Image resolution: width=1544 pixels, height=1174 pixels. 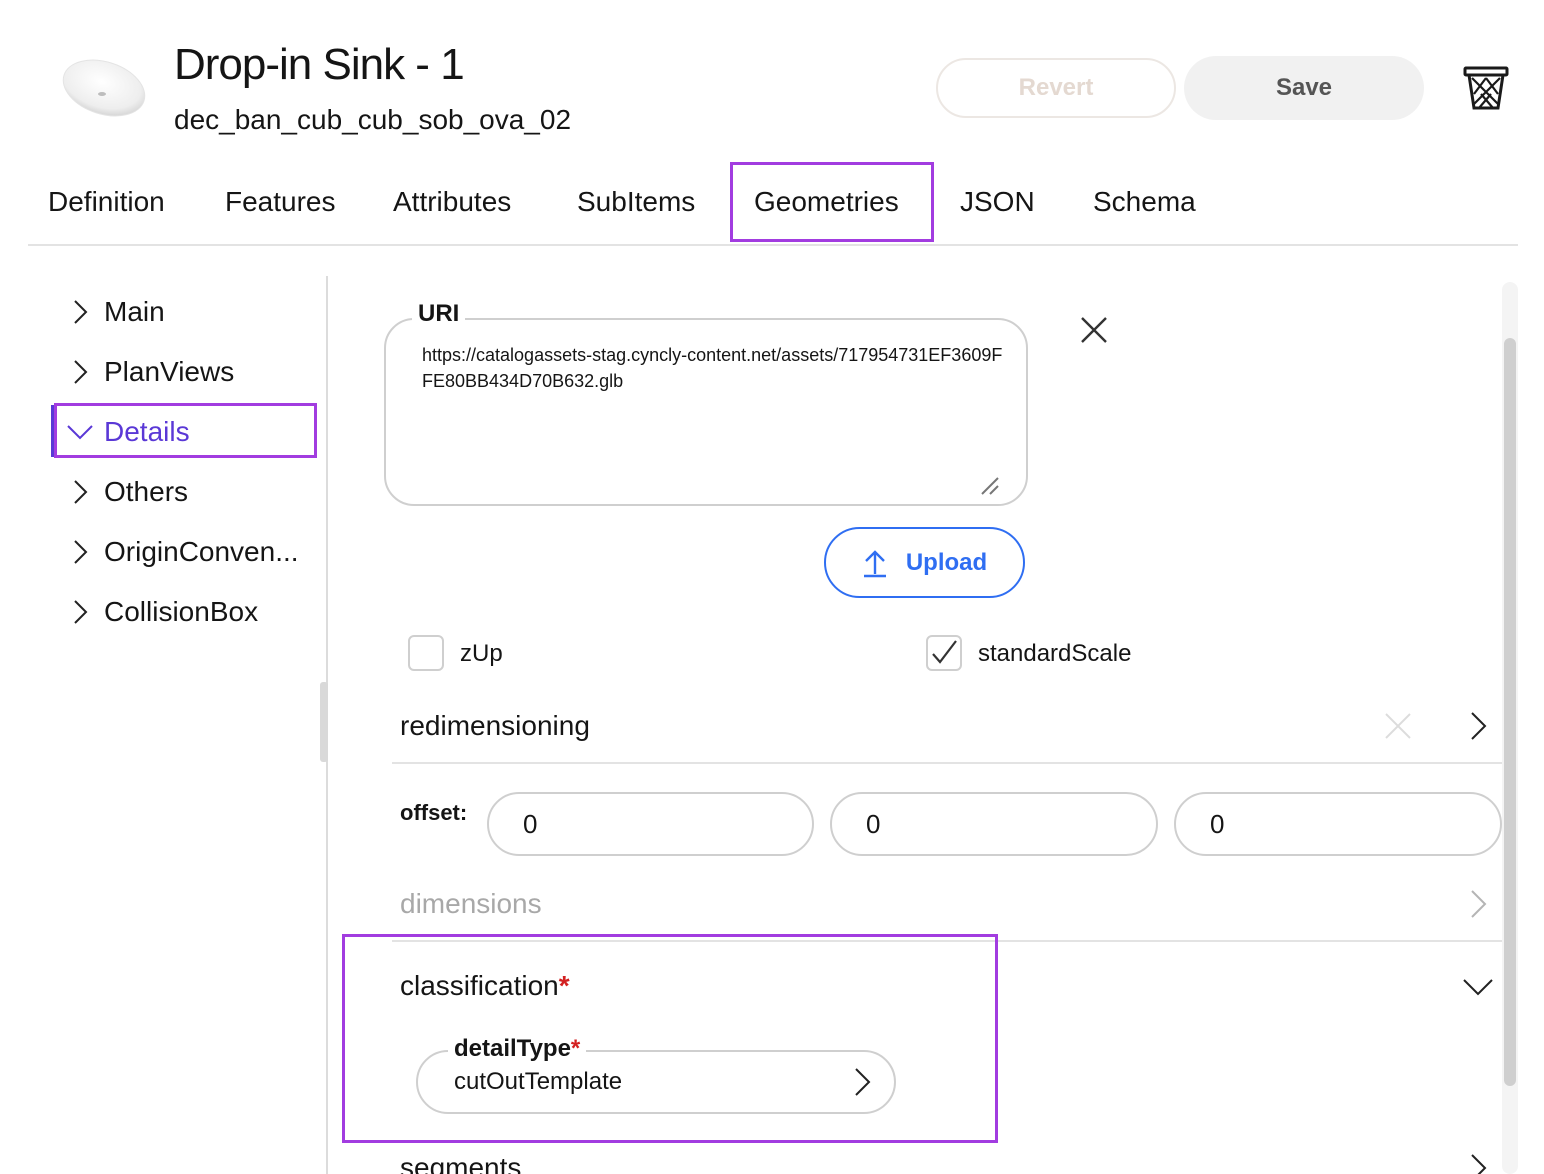 What do you see at coordinates (495, 726) in the screenshot?
I see `redimensioning-title: redimensioning` at bounding box center [495, 726].